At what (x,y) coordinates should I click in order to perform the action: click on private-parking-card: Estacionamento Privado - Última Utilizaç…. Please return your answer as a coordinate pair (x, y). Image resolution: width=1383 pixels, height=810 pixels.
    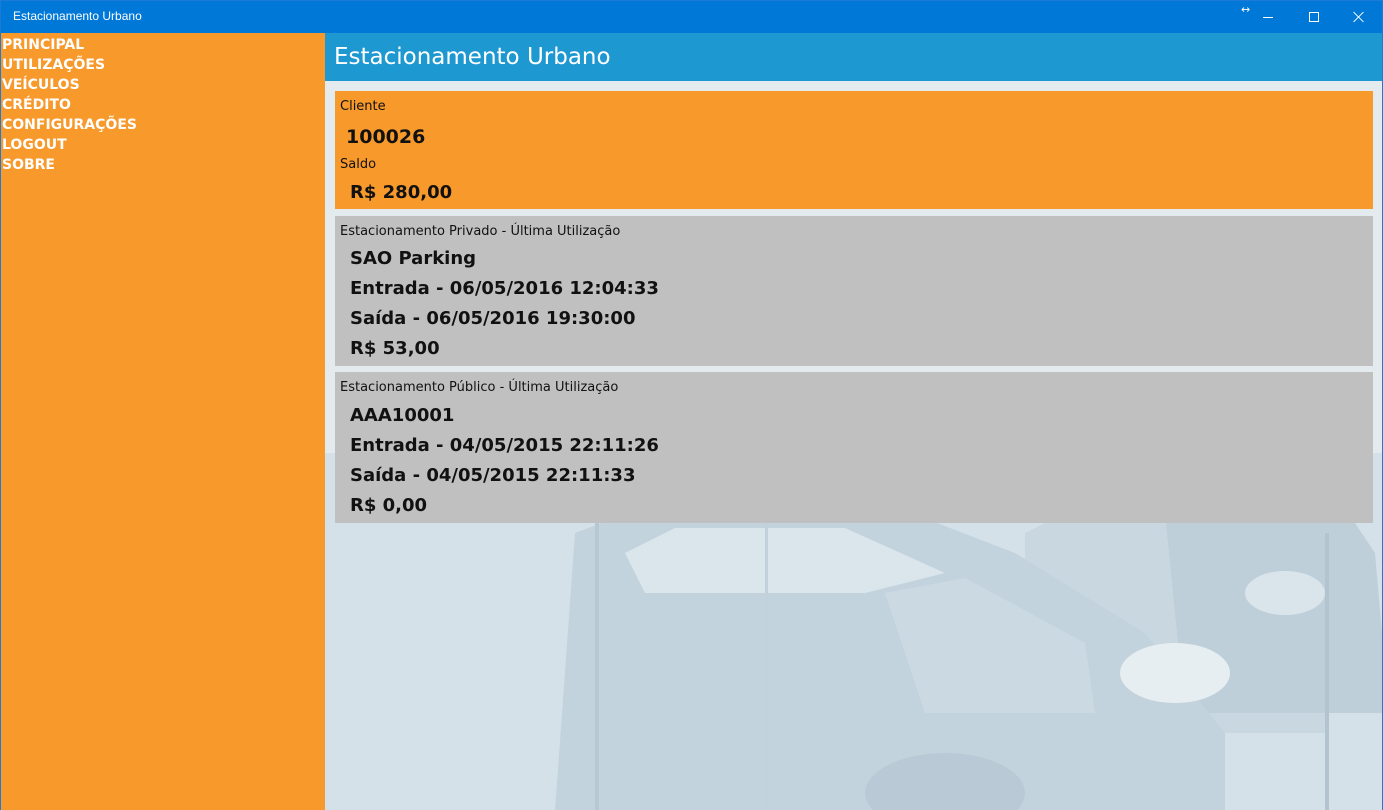
    Looking at the image, I should click on (854, 291).